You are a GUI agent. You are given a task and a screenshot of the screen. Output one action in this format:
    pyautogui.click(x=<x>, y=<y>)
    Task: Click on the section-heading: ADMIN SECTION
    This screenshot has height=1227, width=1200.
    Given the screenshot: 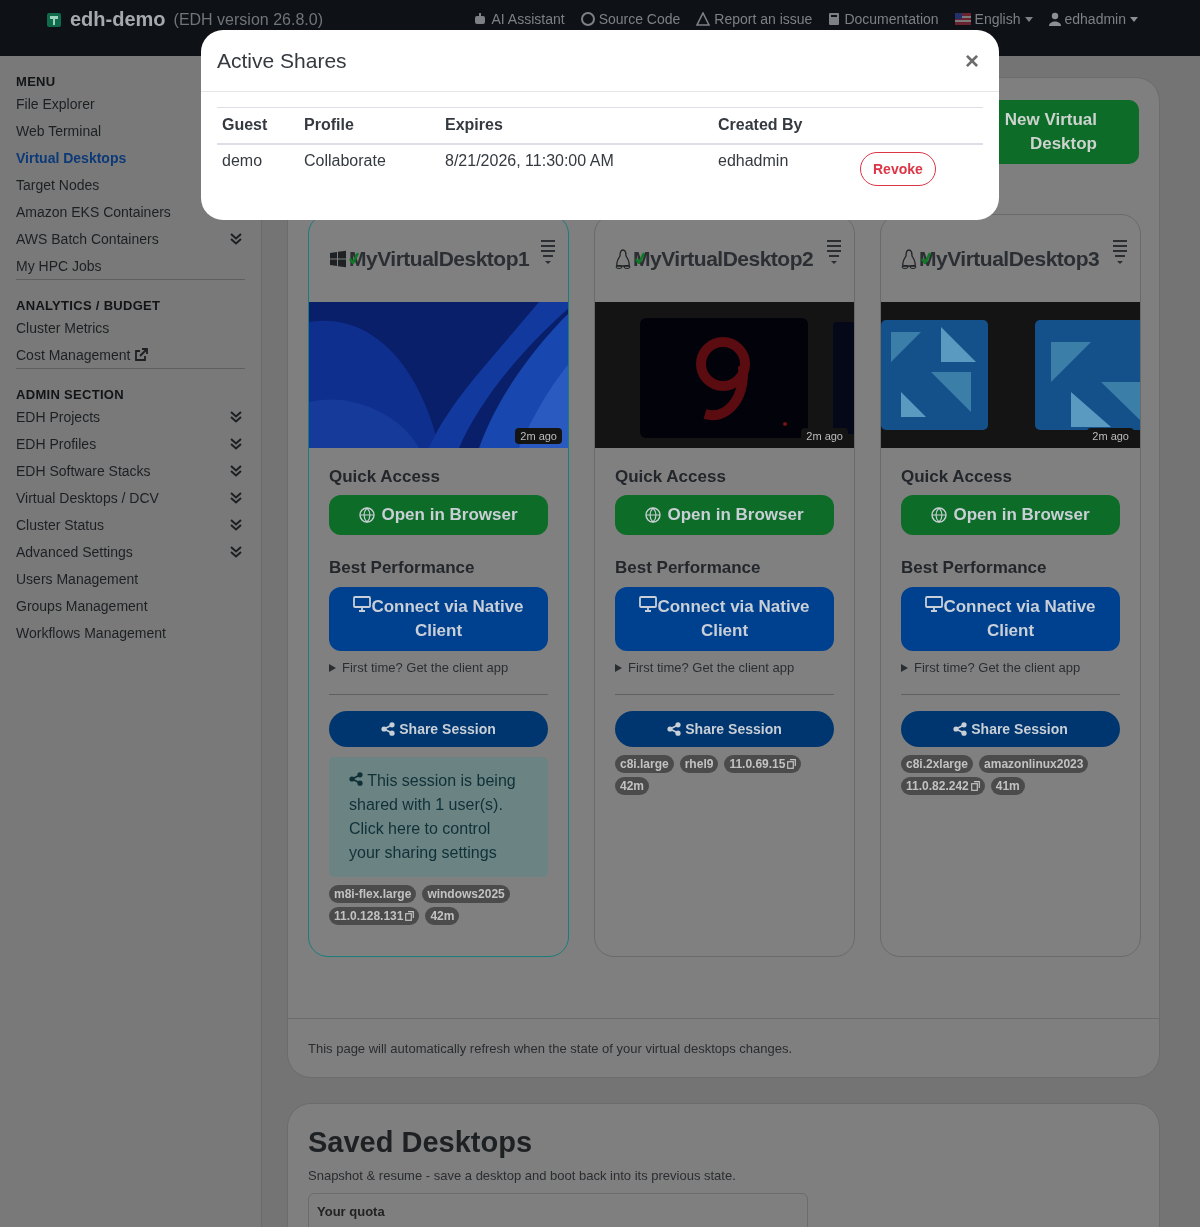 What is the action you would take?
    pyautogui.click(x=70, y=395)
    